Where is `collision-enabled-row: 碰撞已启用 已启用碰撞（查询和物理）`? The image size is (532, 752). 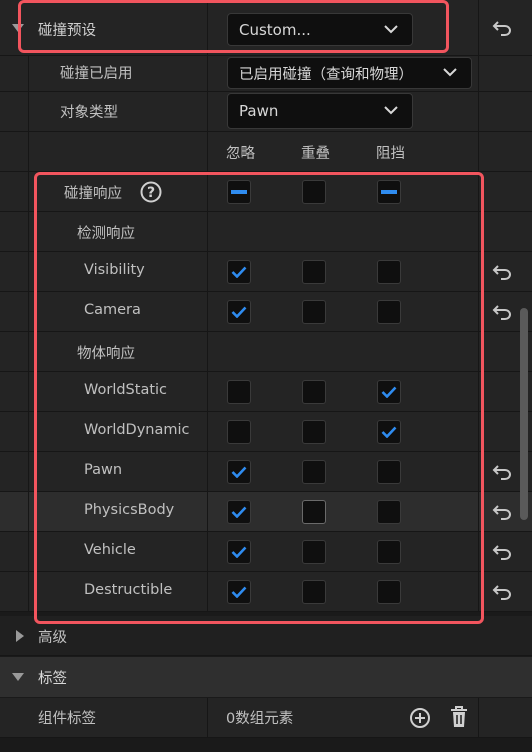
collision-enabled-row: 碰撞已启用 已启用碰撞（查询和物理） is located at coordinates (266, 74).